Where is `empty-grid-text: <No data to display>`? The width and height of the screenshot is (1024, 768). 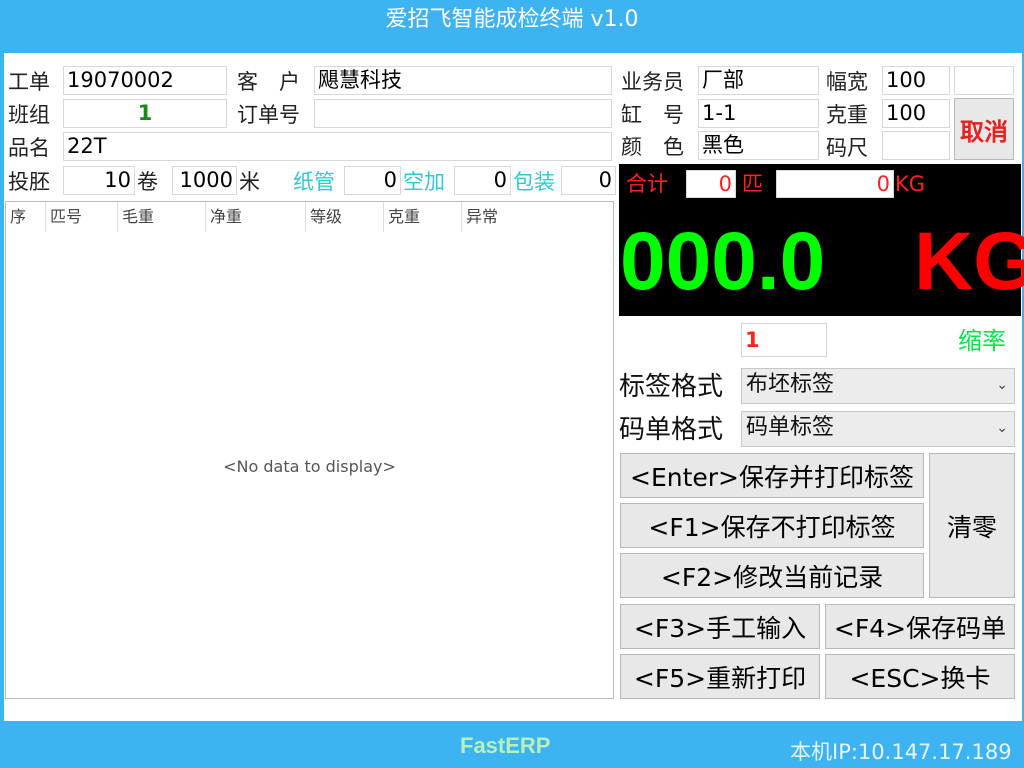 empty-grid-text: <No data to display> is located at coordinates (309, 466).